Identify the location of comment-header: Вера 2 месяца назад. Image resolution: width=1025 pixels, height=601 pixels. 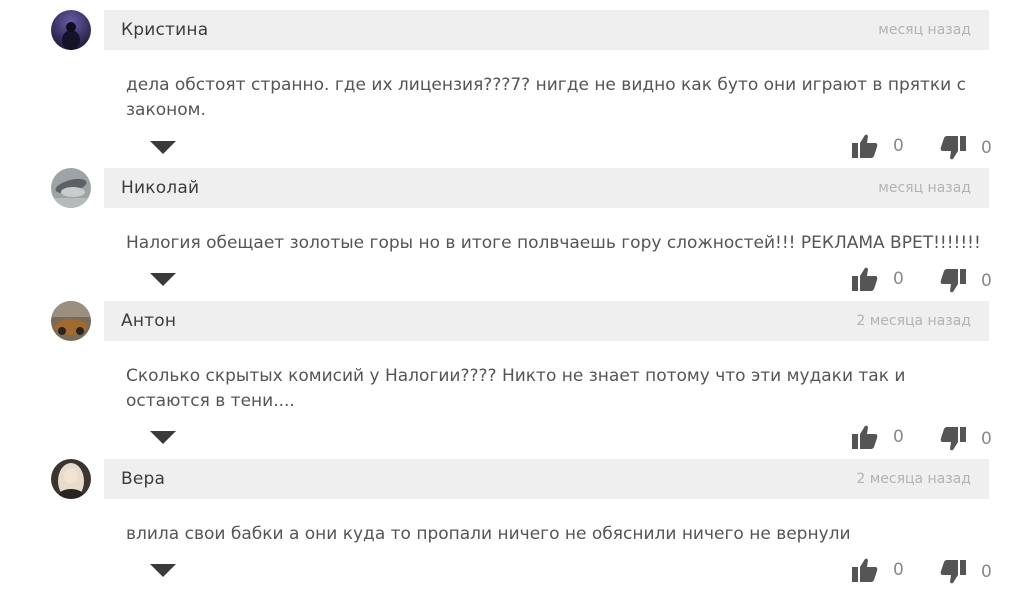
(546, 479).